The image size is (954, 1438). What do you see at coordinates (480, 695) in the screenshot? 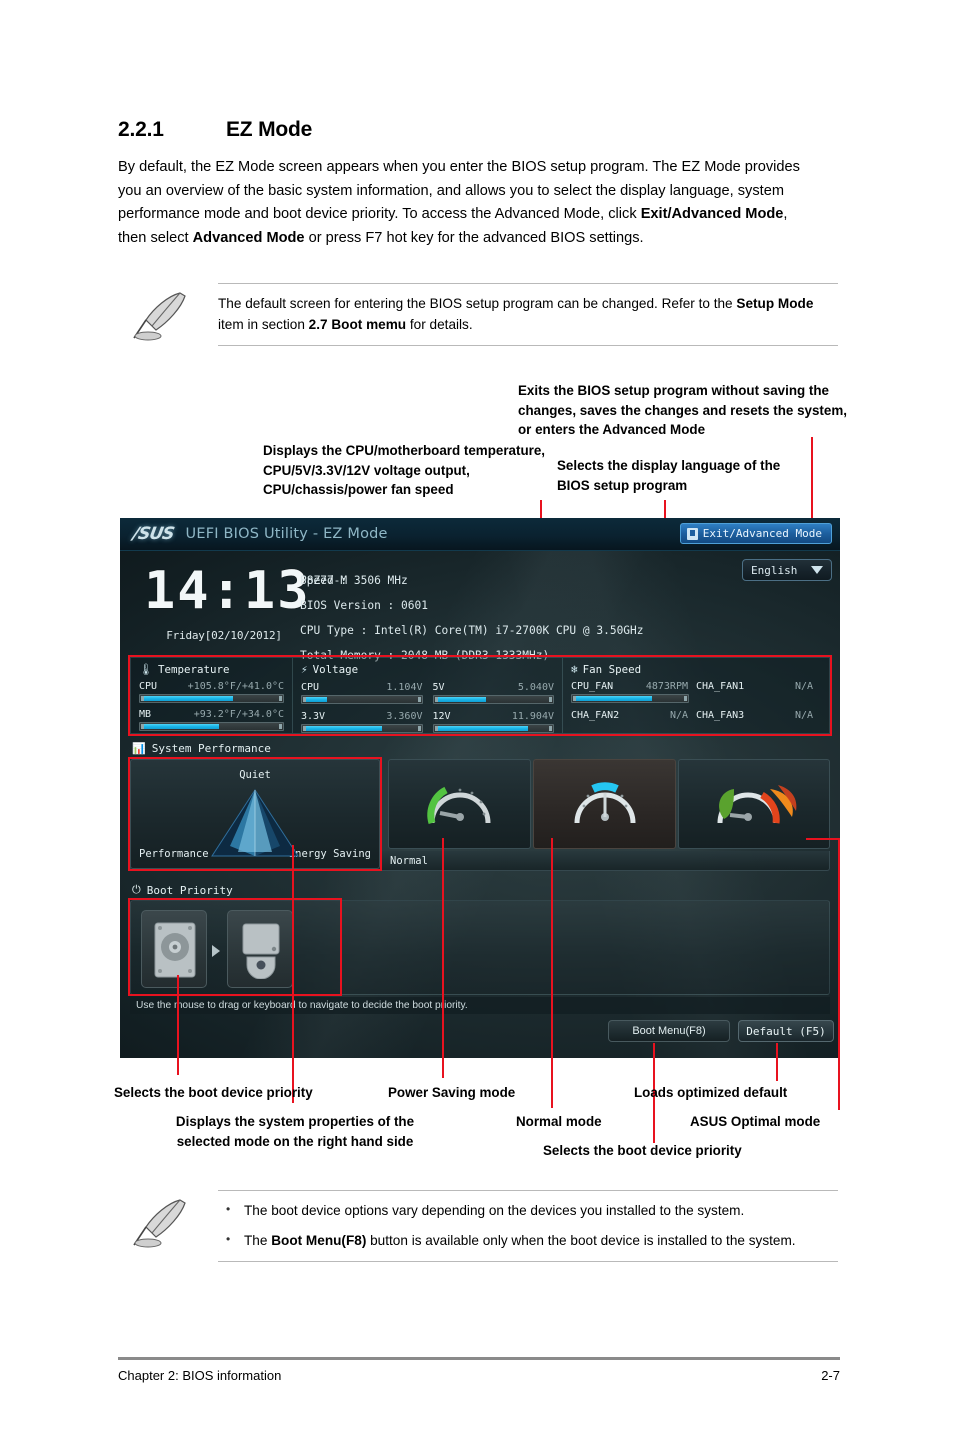
I see `highlight-hardware-monitor` at bounding box center [480, 695].